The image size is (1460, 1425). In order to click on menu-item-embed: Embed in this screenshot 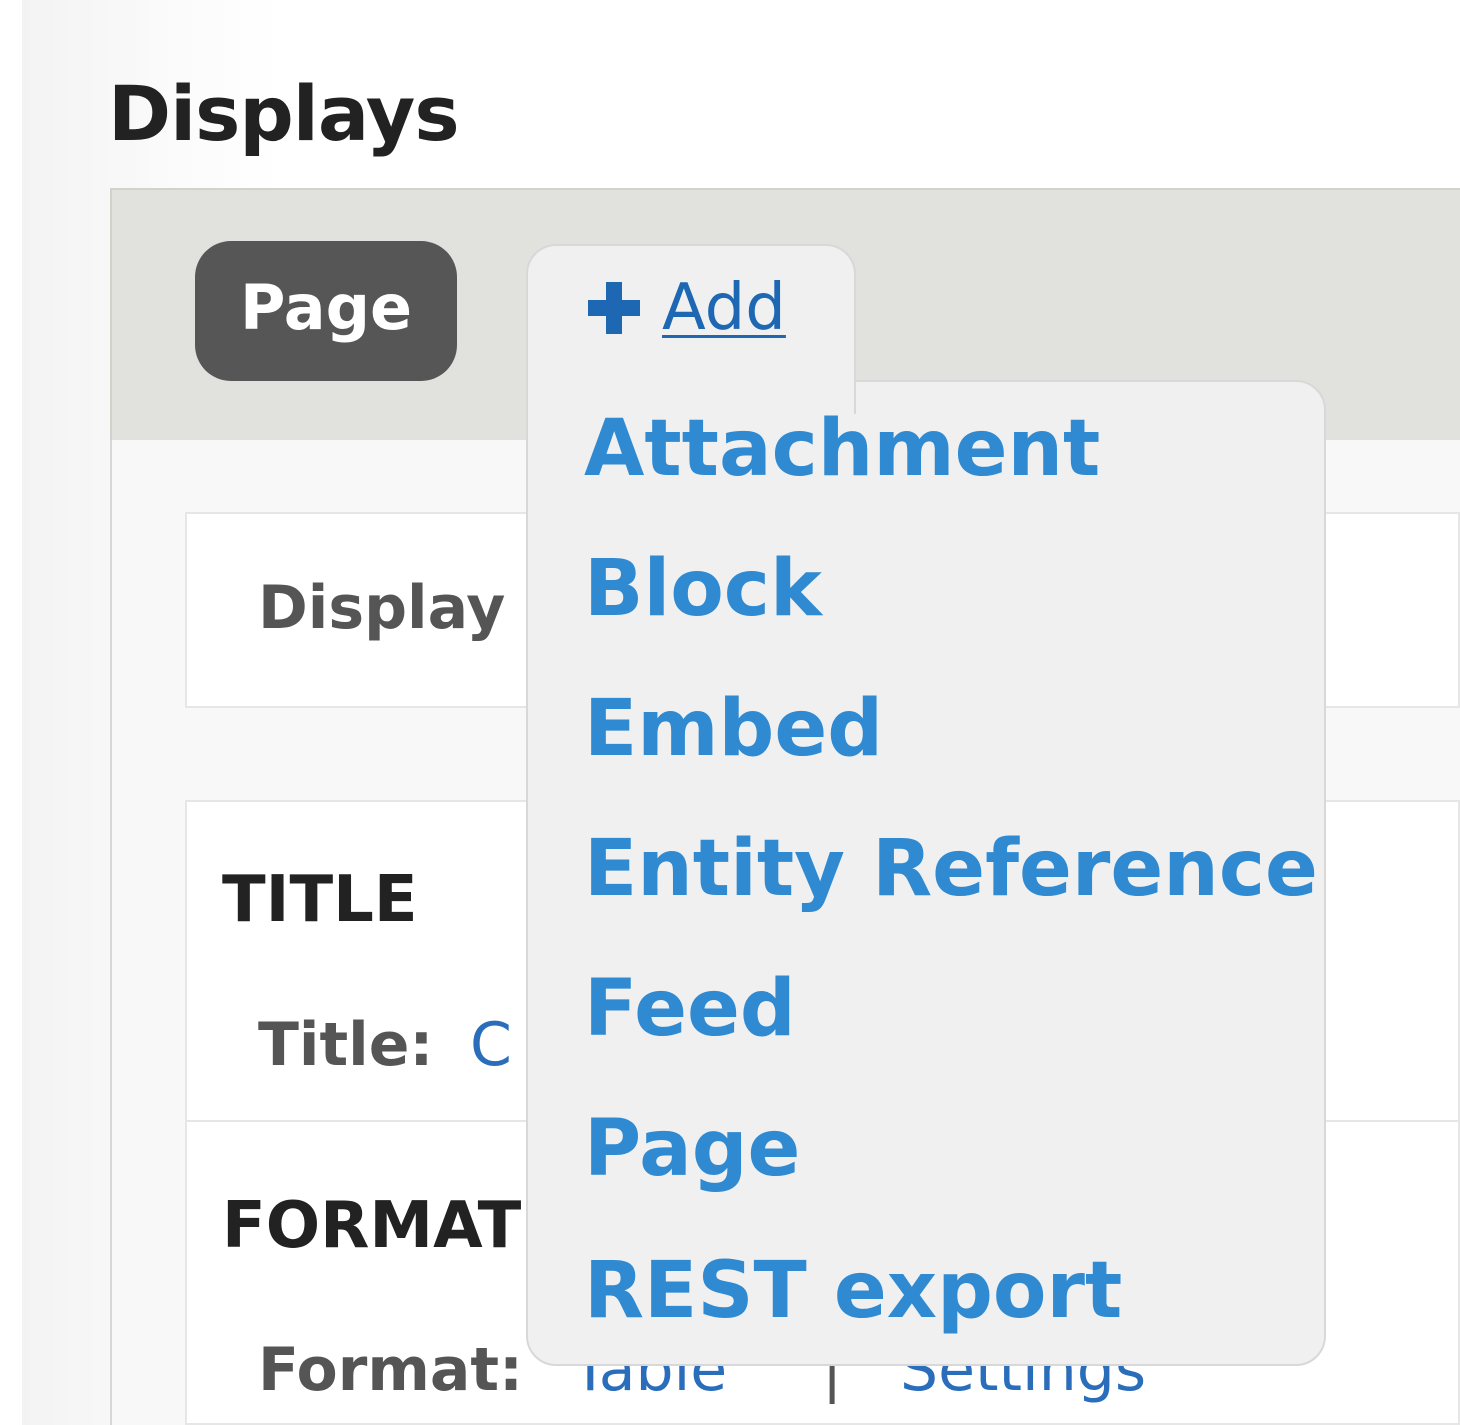, I will do `click(733, 729)`.